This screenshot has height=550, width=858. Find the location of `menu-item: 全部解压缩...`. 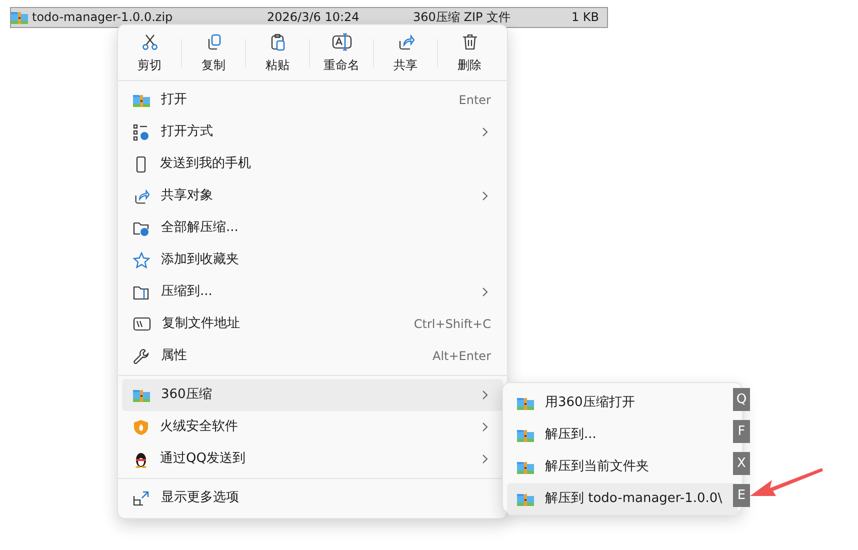

menu-item: 全部解压缩... is located at coordinates (312, 228).